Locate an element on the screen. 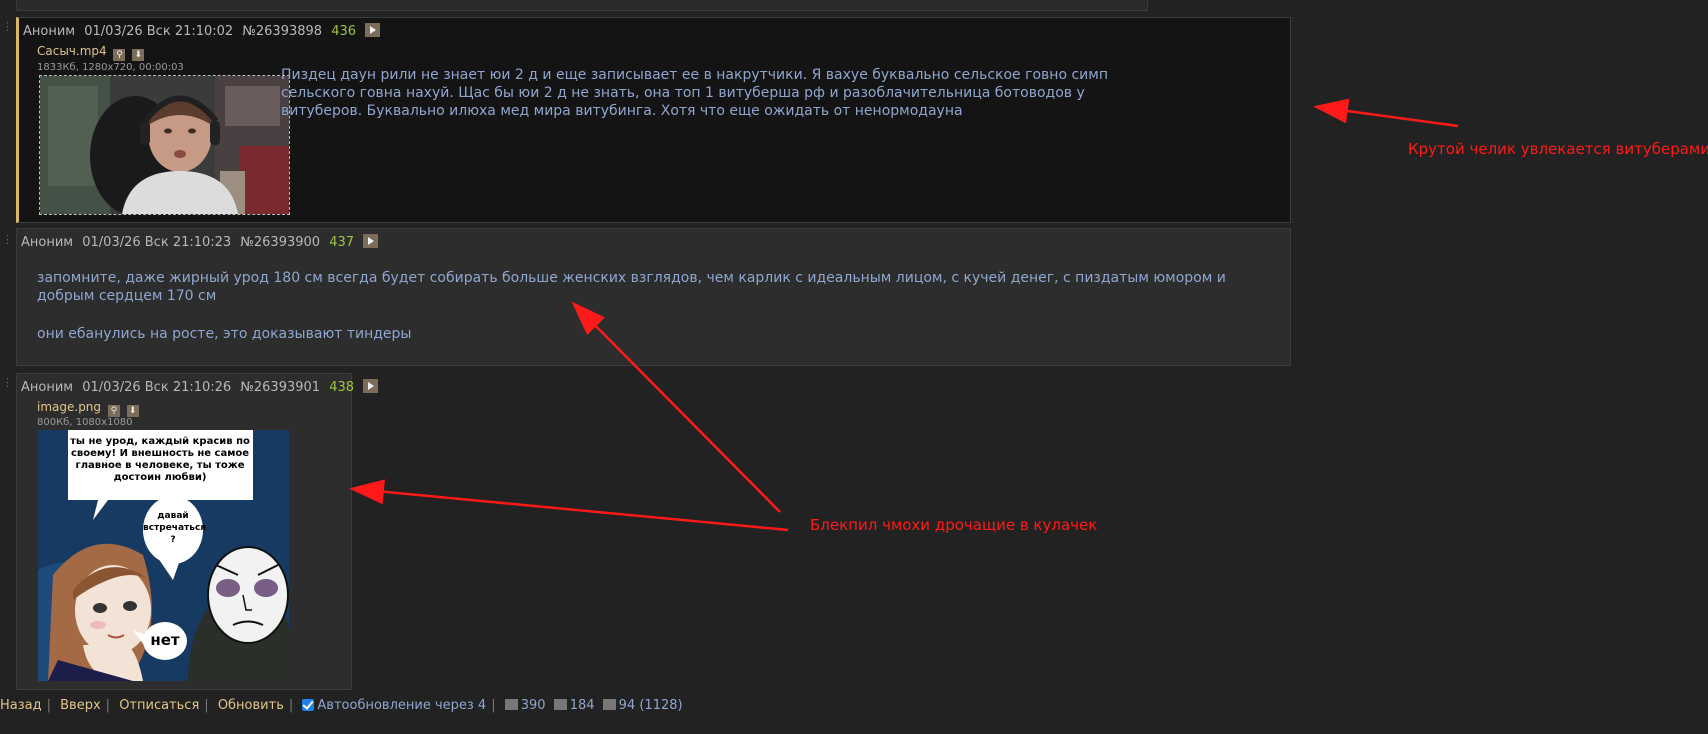  comic-bubble-no: нет is located at coordinates (165, 640).